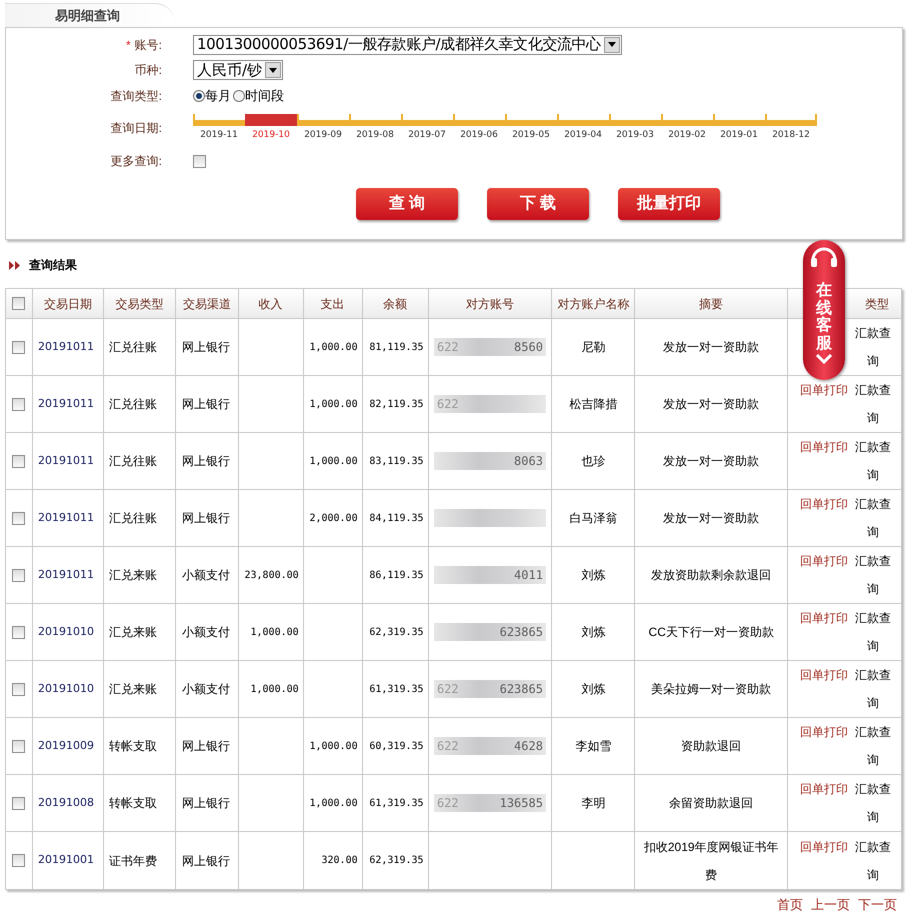 Image resolution: width=912 pixels, height=912 pixels. I want to click on month-label: 2019-11, so click(219, 135).